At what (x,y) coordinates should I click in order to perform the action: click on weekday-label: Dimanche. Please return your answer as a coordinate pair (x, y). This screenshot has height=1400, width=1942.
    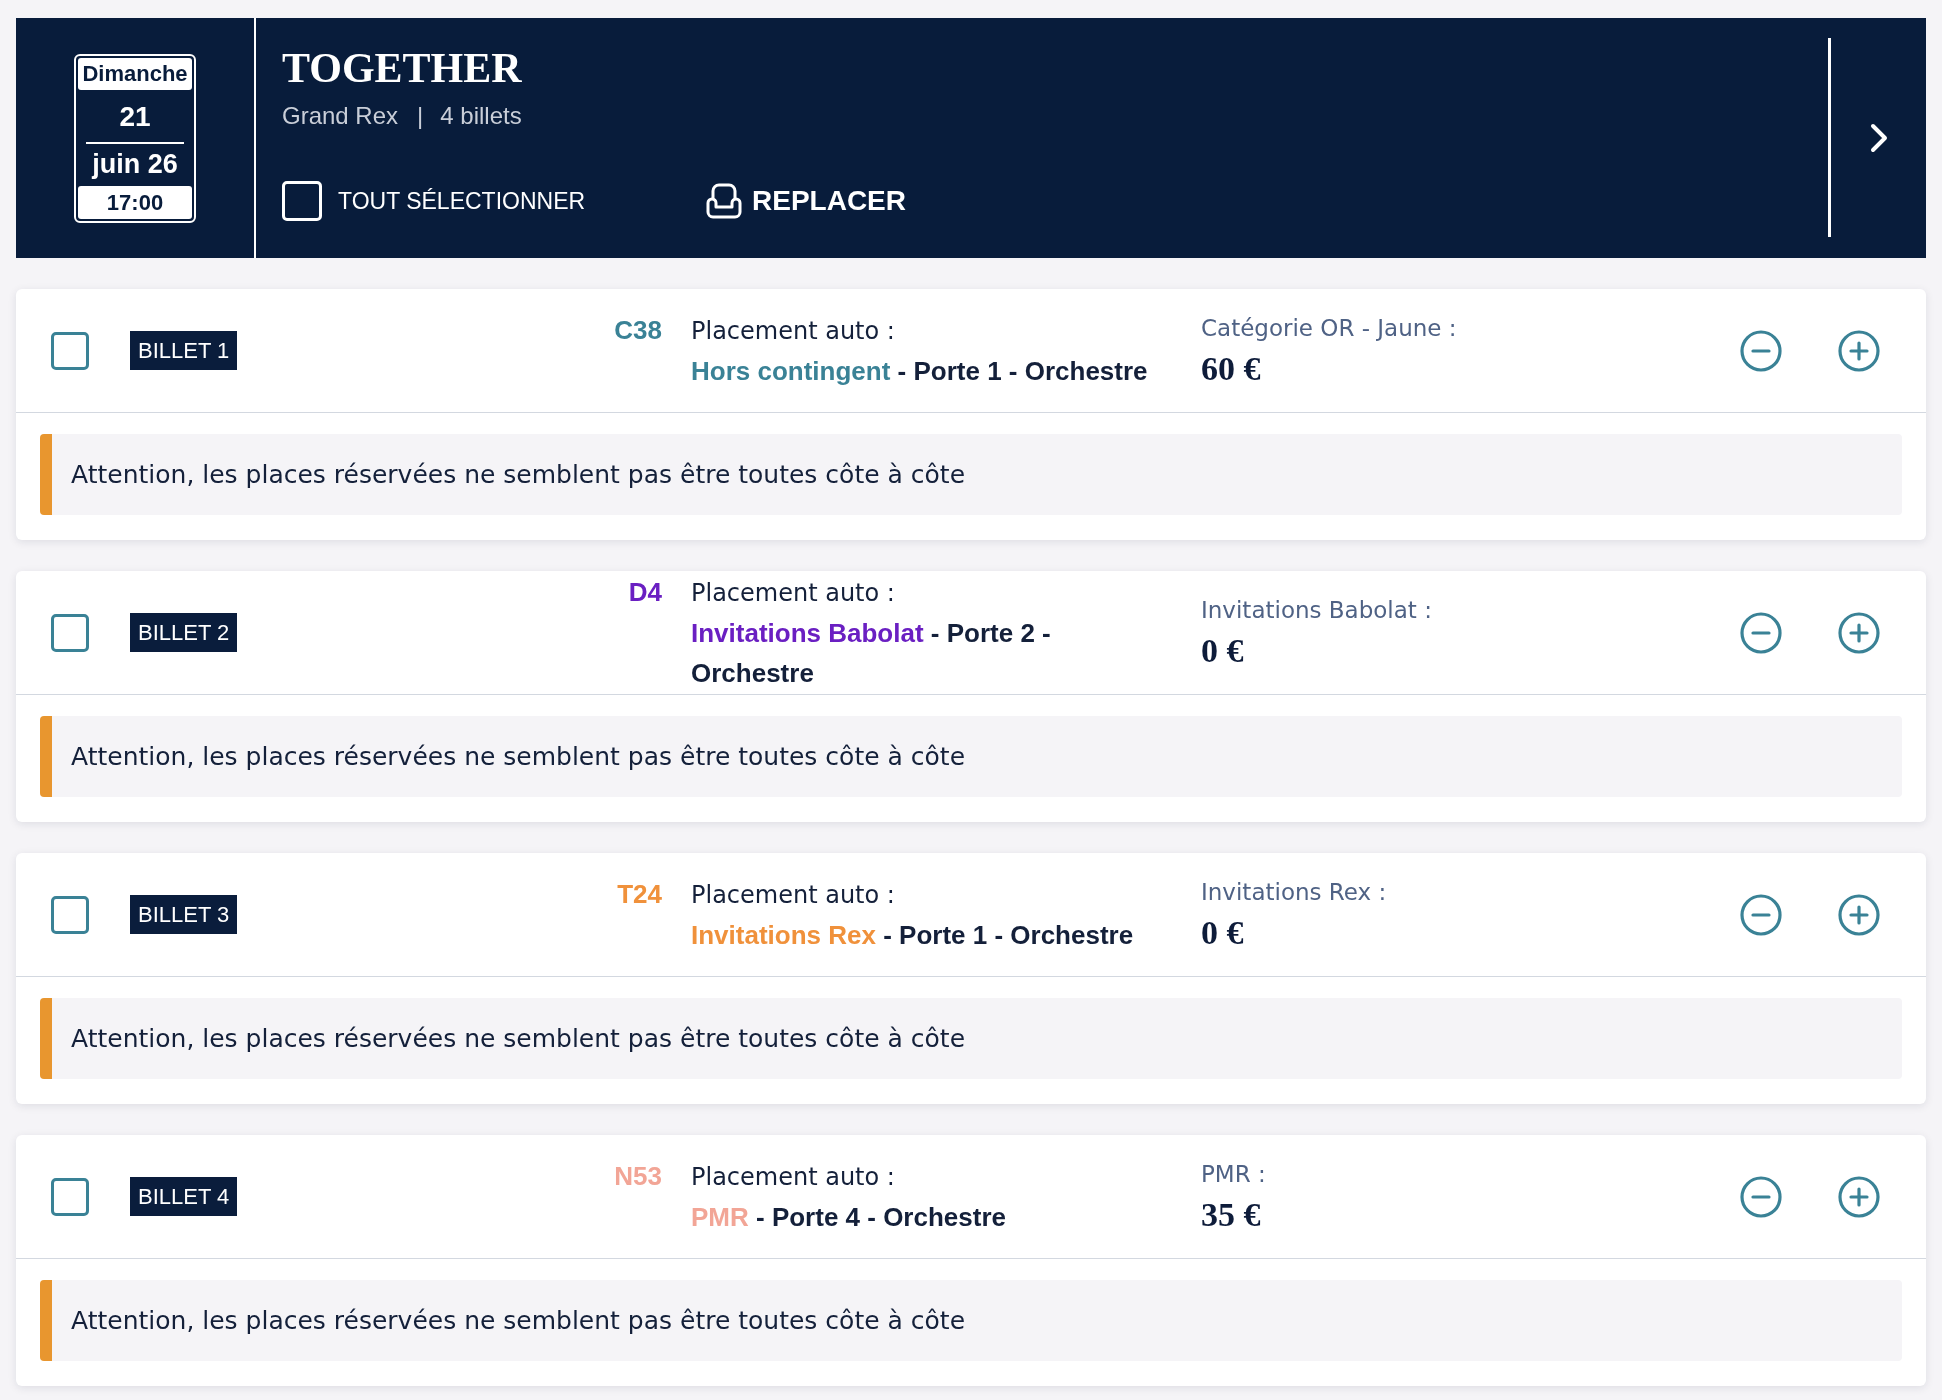
    Looking at the image, I should click on (135, 73).